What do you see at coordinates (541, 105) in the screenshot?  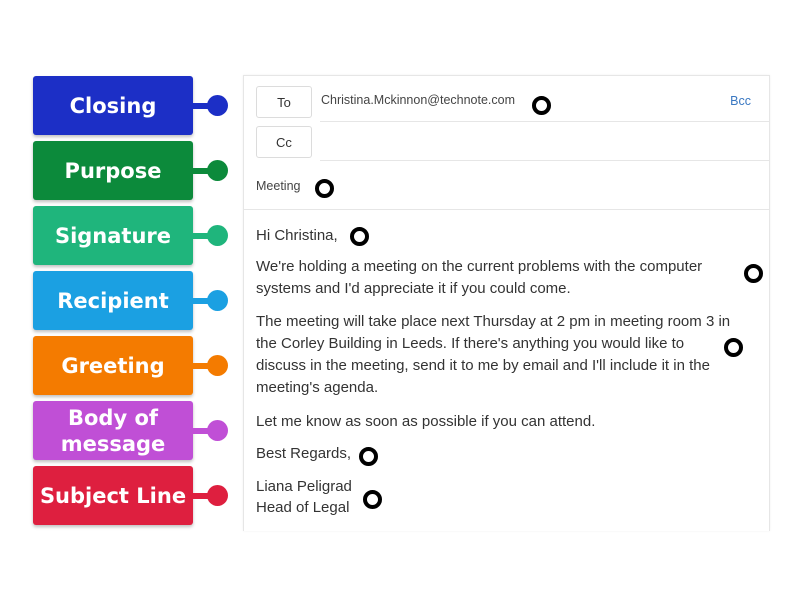 I see `drop-target-recipient` at bounding box center [541, 105].